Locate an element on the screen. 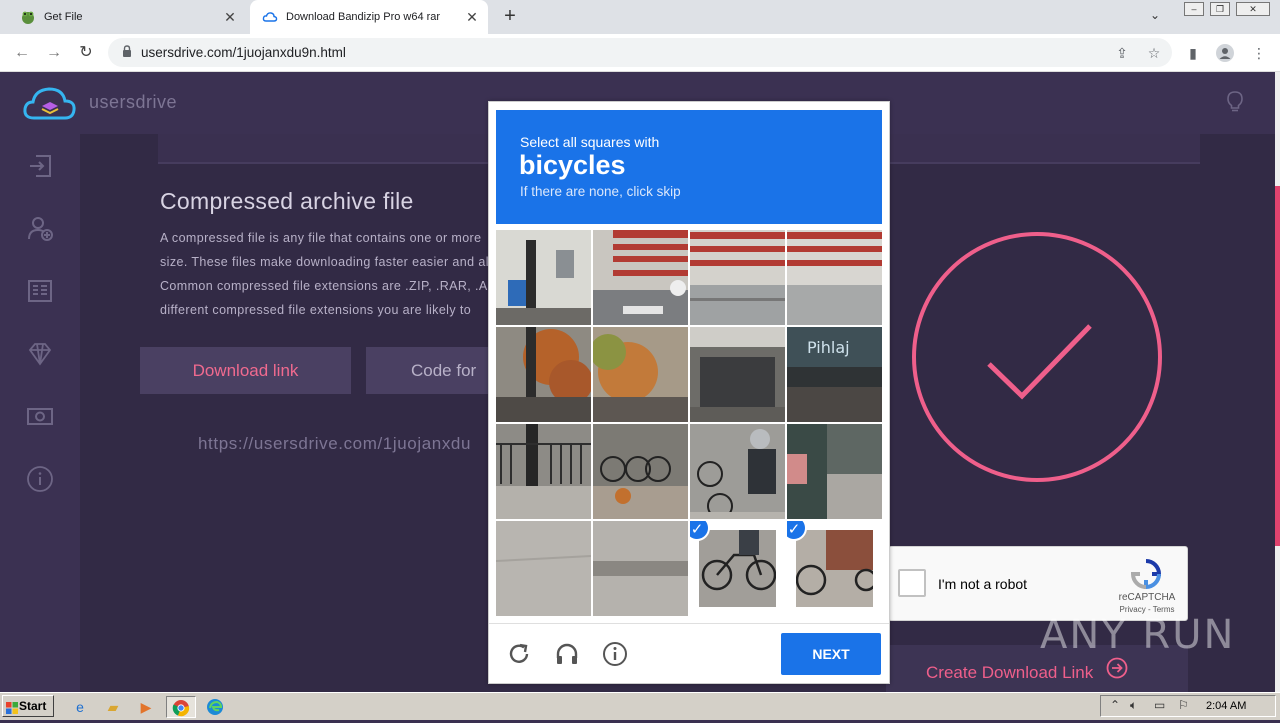 Image resolution: width=1280 pixels, height=723 pixels. cloud-icon is located at coordinates (270, 17).